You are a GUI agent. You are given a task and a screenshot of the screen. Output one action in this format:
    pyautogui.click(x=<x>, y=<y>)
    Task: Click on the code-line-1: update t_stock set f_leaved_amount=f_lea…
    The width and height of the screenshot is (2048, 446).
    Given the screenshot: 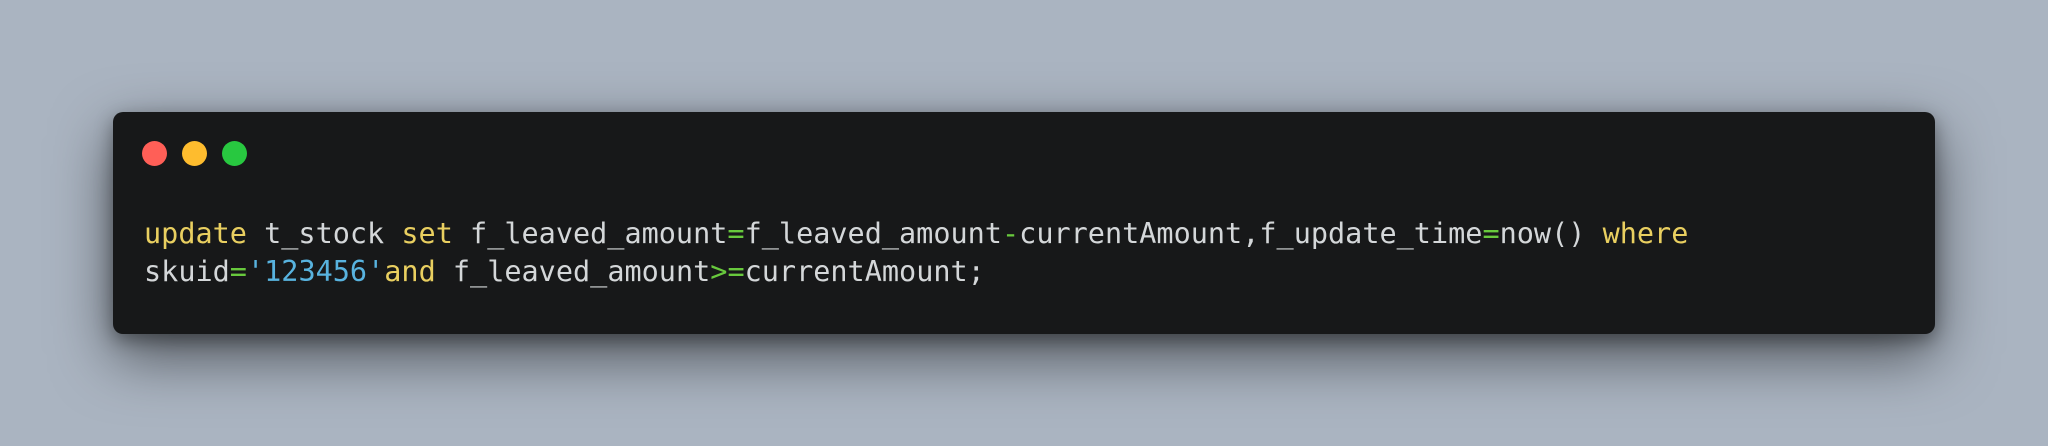 What is the action you would take?
    pyautogui.click(x=1024, y=234)
    